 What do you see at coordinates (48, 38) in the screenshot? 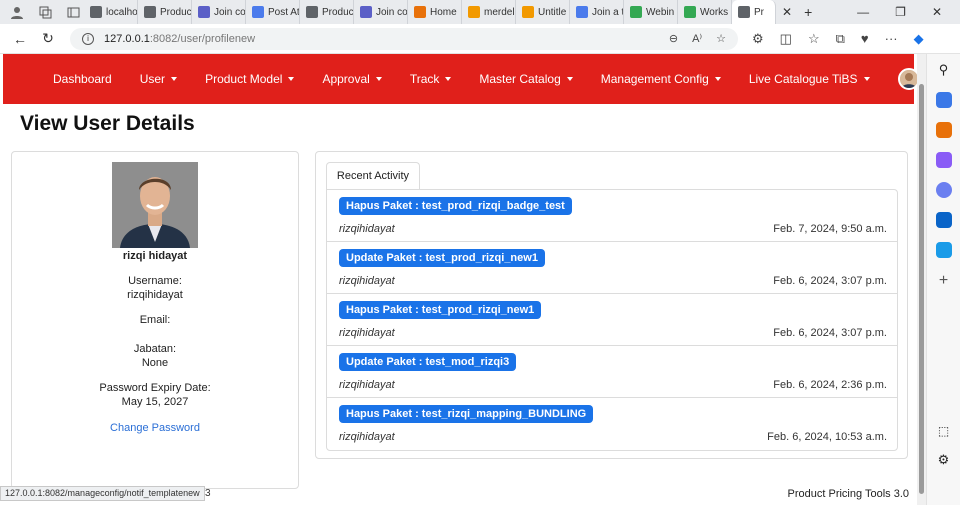
I see `reload-icon: ↻` at bounding box center [48, 38].